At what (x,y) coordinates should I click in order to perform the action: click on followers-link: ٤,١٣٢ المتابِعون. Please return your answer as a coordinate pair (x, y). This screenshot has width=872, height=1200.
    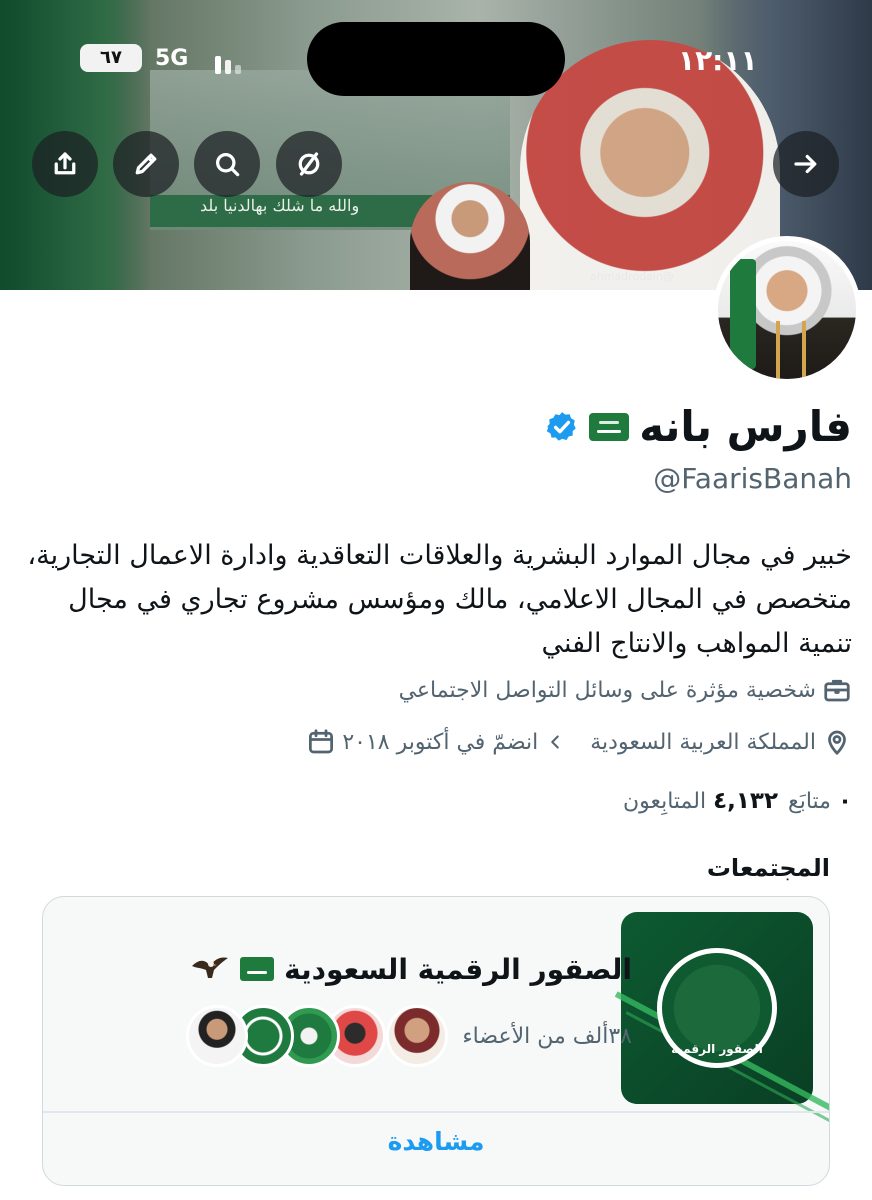
    Looking at the image, I should click on (700, 801).